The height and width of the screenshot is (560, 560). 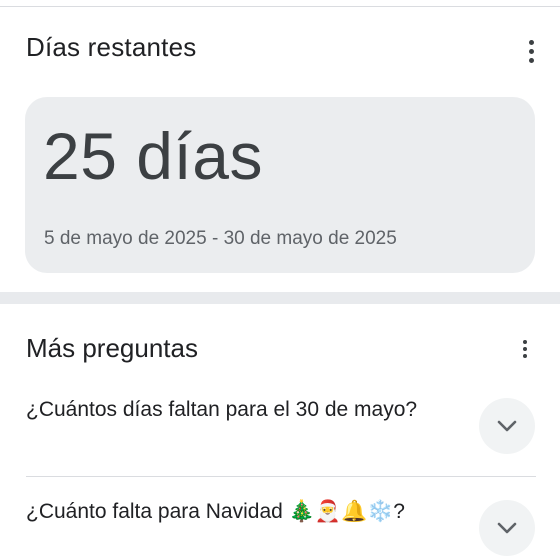 I want to click on question-item: ¿Cuánto falta para Navidad 🎄🎅🔔❄️?, so click(x=231, y=512).